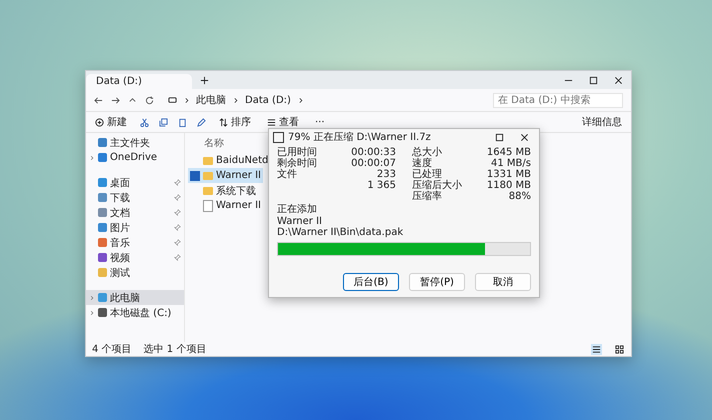 The height and width of the screenshot is (420, 712). What do you see at coordinates (135, 142) in the screenshot?
I see `sidebar-item: 主文件夹` at bounding box center [135, 142].